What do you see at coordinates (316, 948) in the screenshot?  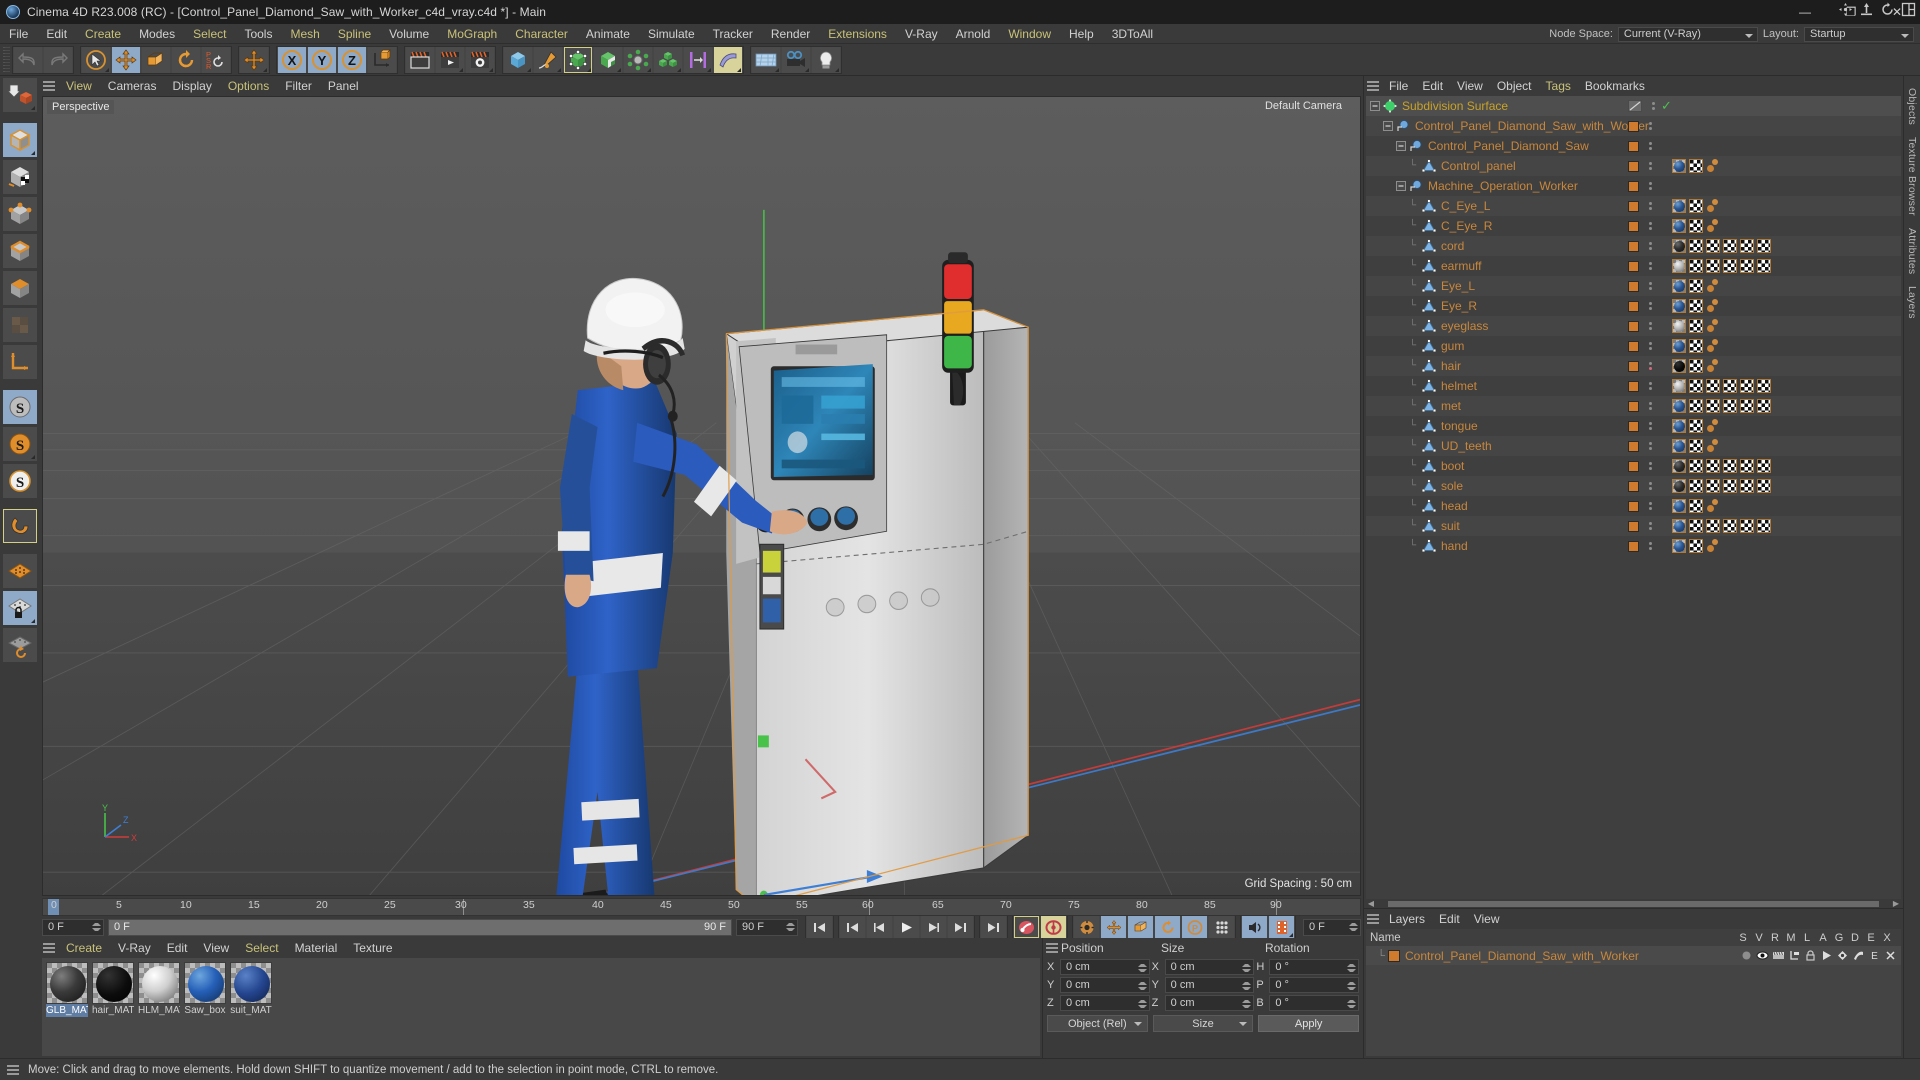 I see `material-menu-material: Material` at bounding box center [316, 948].